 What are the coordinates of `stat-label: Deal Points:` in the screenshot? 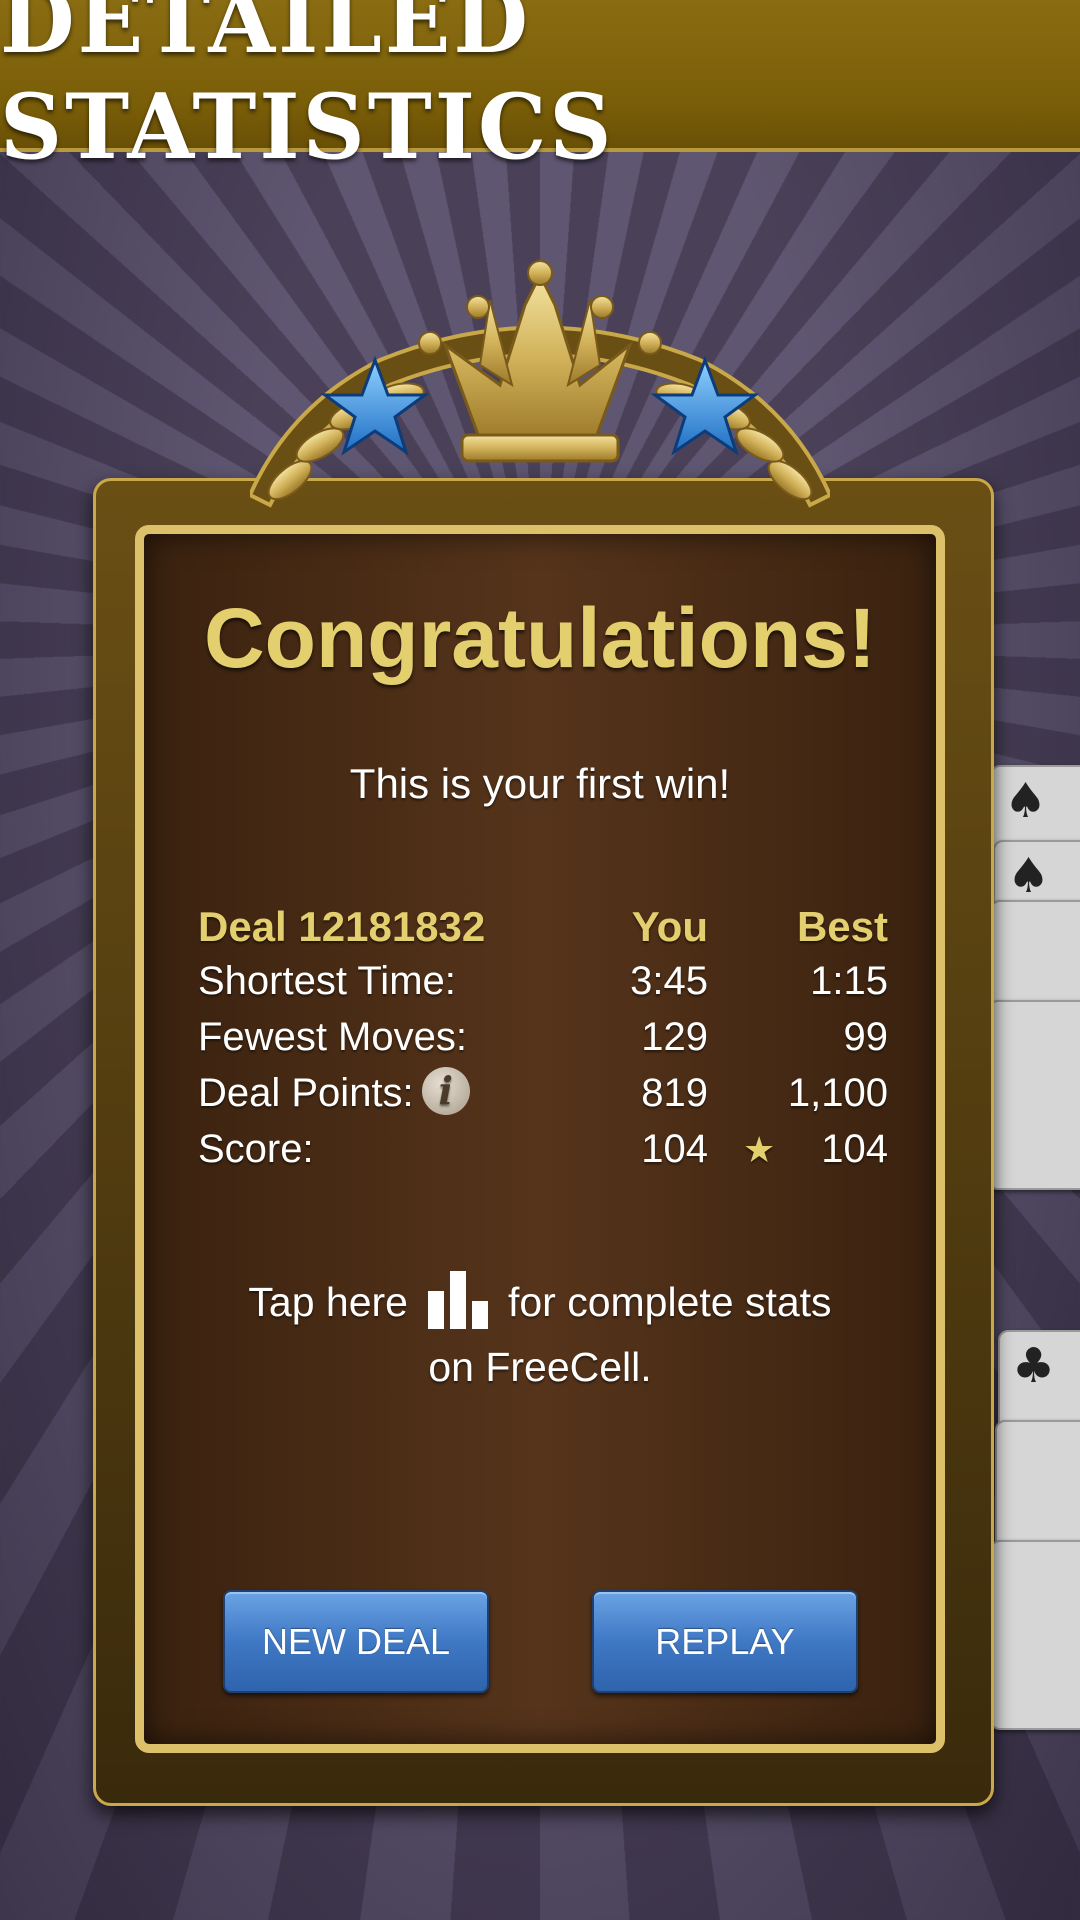 It's located at (306, 1093).